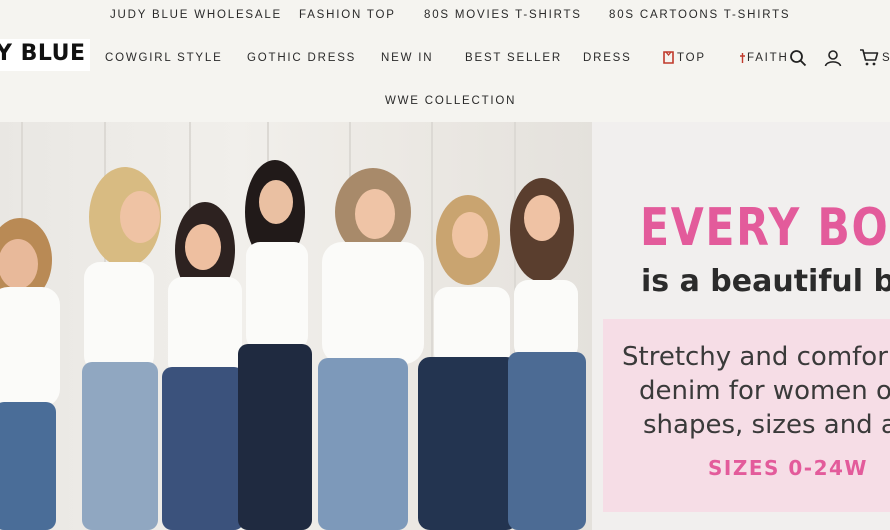 The height and width of the screenshot is (530, 890). Describe the element at coordinates (513, 58) in the screenshot. I see `nav-link-best-seller: BEST SELLER` at that location.